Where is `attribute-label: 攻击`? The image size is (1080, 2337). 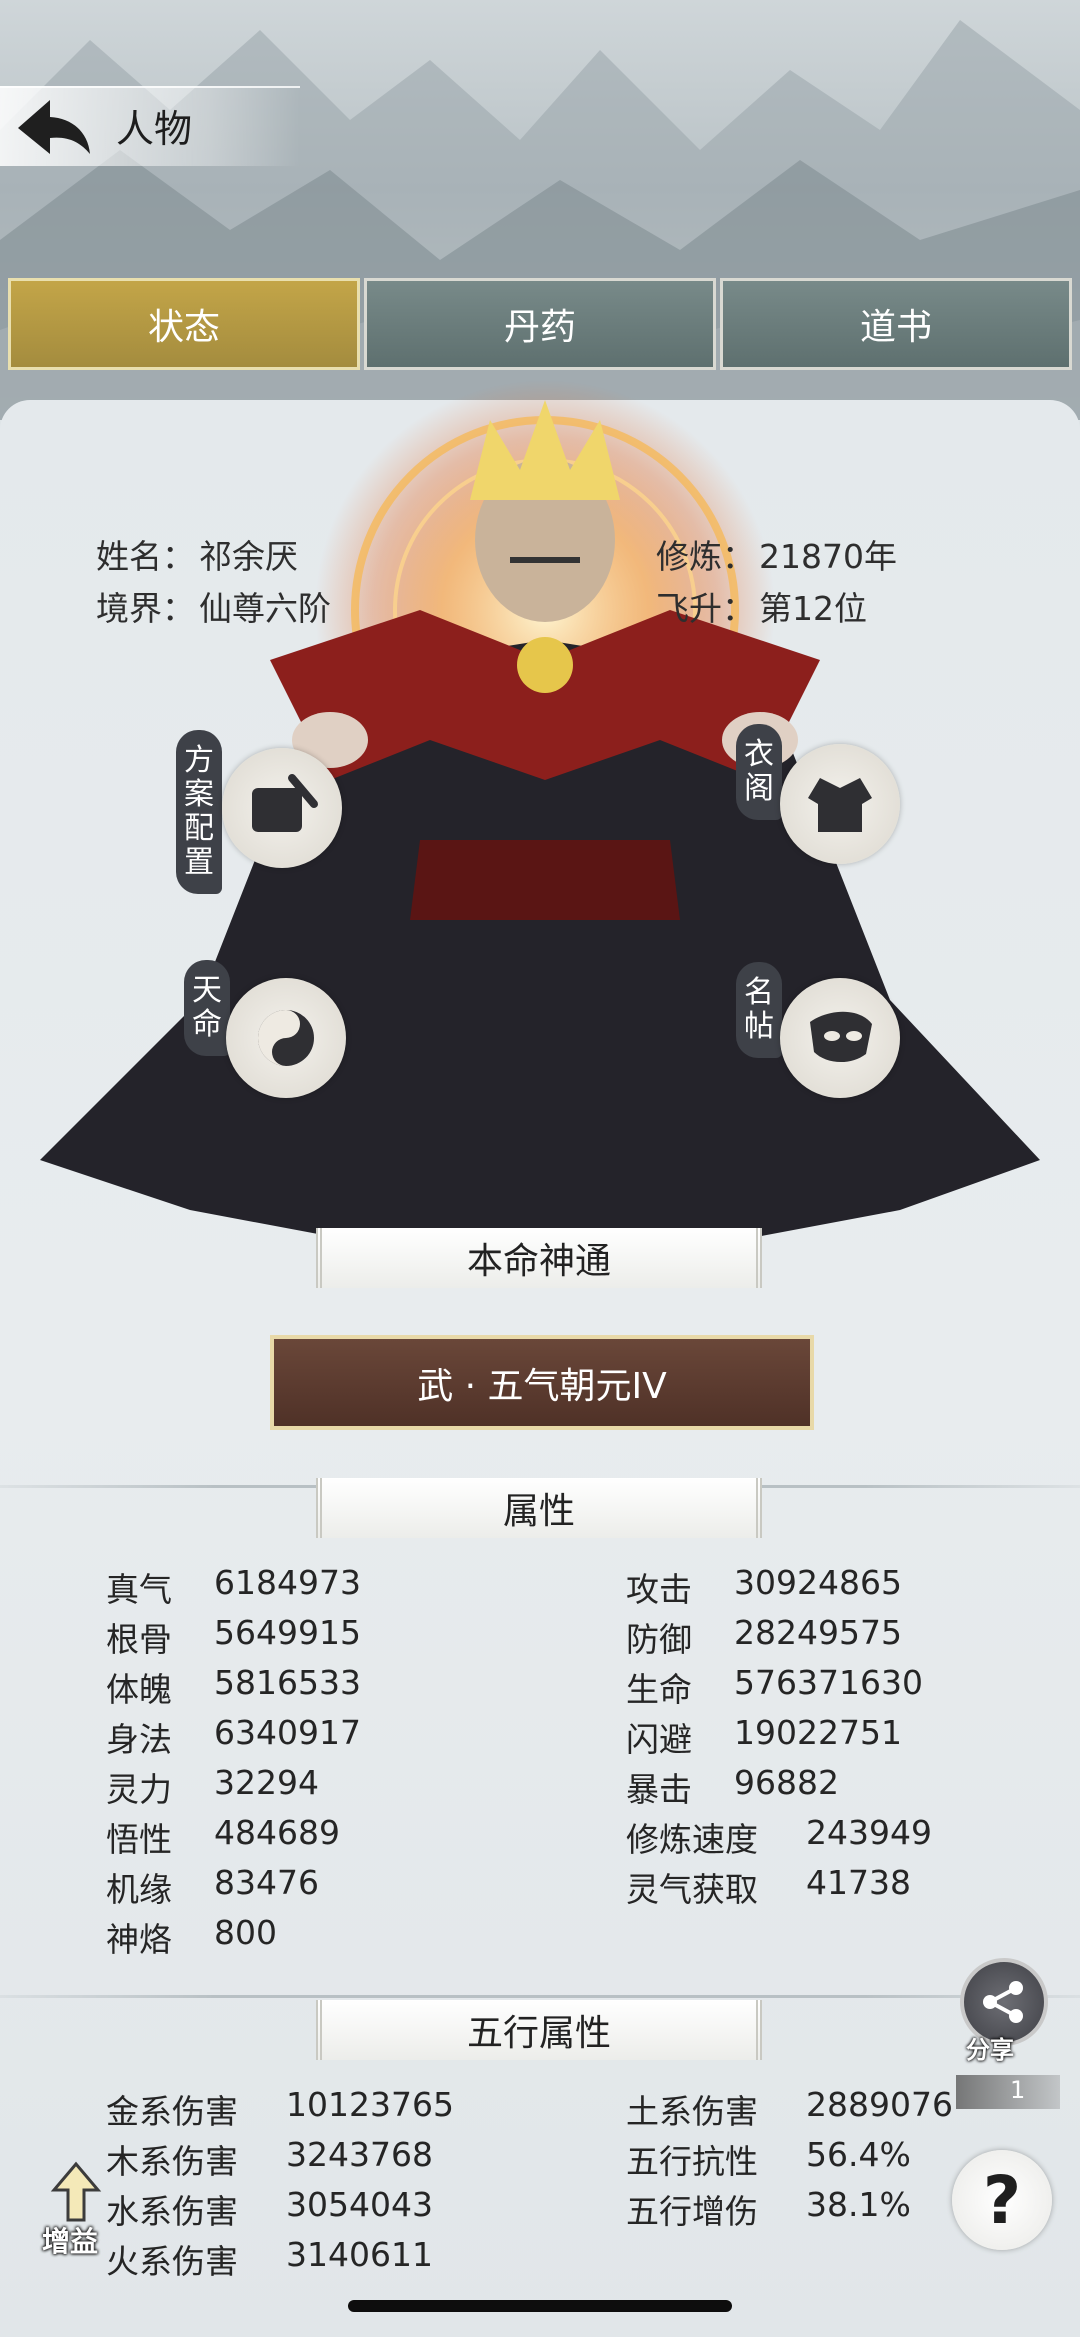 attribute-label: 攻击 is located at coordinates (659, 1589).